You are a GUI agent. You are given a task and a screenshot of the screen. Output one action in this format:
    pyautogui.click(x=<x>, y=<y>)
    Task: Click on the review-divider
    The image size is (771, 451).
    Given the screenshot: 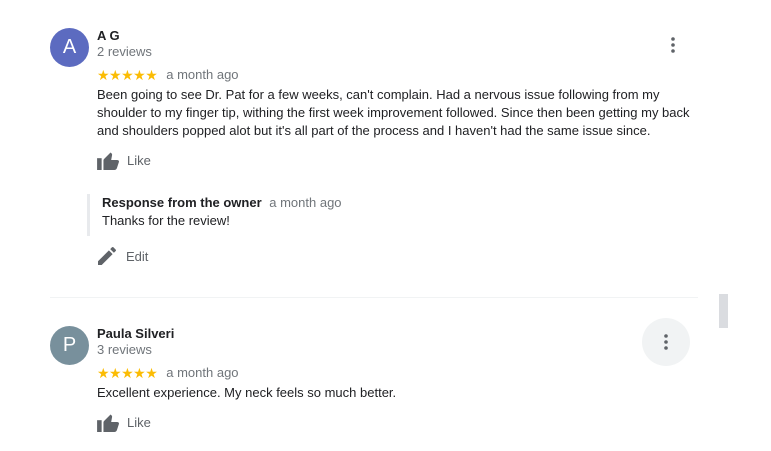 What is the action you would take?
    pyautogui.click(x=374, y=297)
    